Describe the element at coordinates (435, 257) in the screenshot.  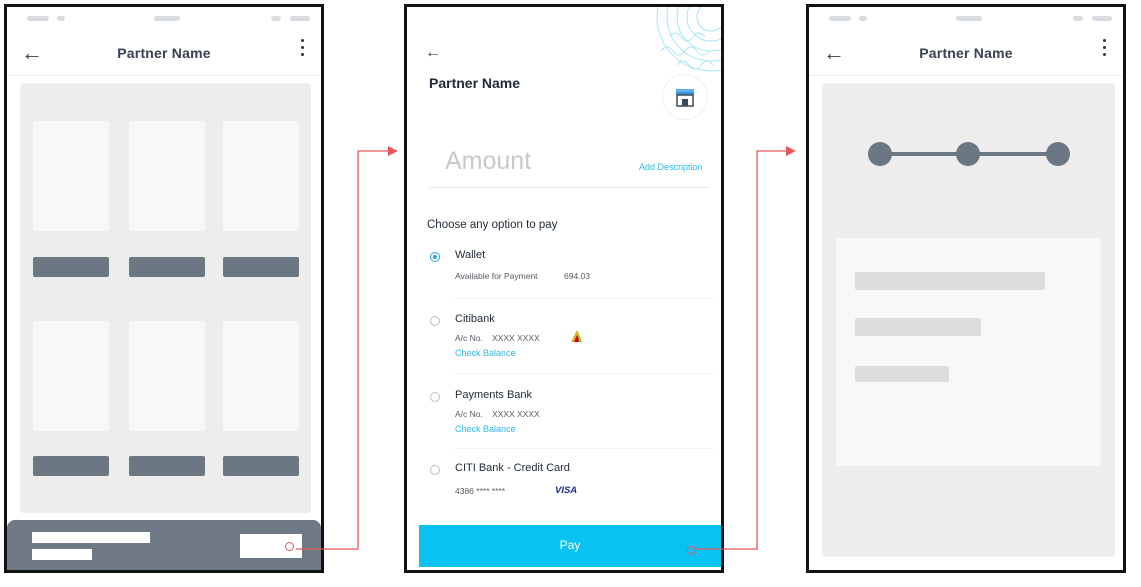
I see `radio-selected` at that location.